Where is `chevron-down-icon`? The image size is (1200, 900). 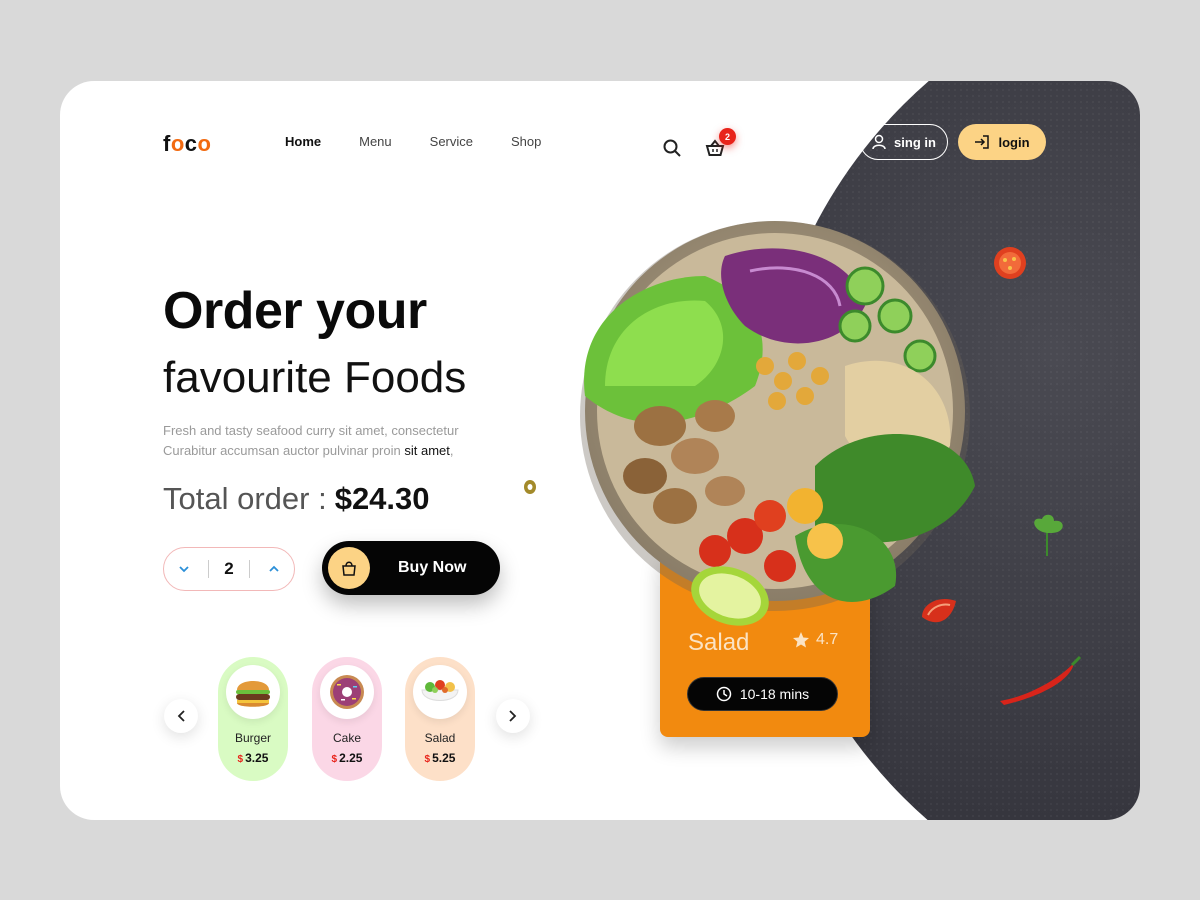
chevron-down-icon is located at coordinates (184, 569).